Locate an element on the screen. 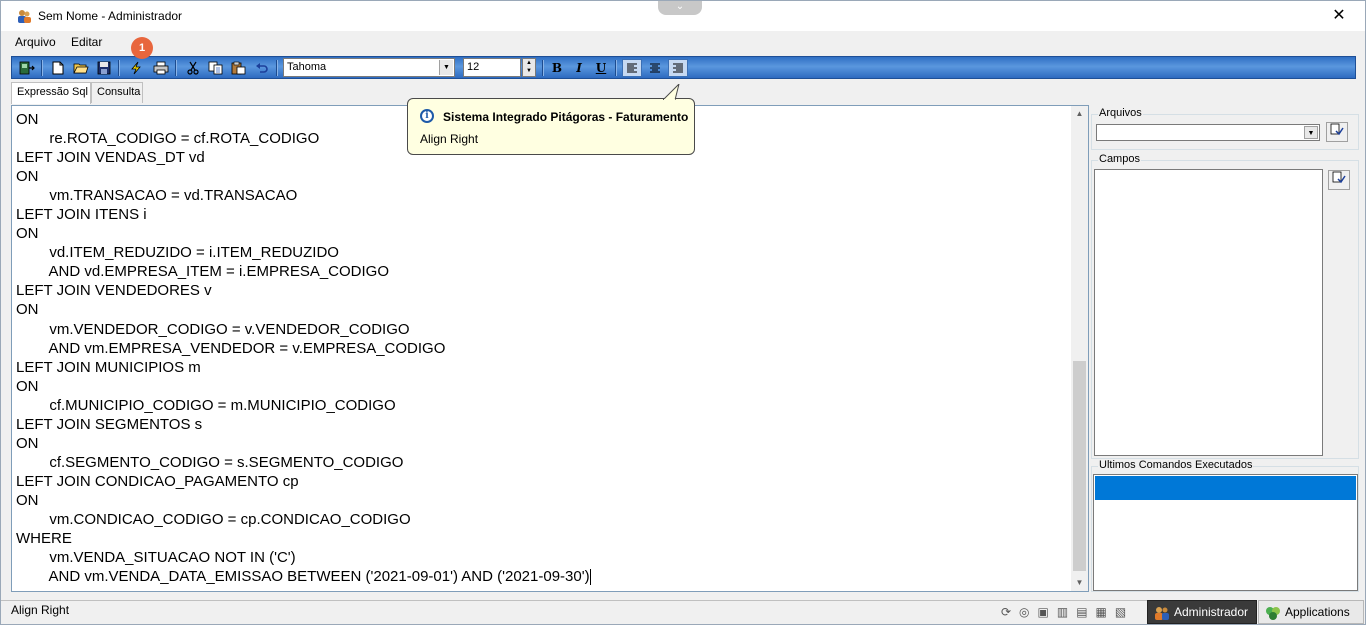  campos-load-button is located at coordinates (1339, 180).